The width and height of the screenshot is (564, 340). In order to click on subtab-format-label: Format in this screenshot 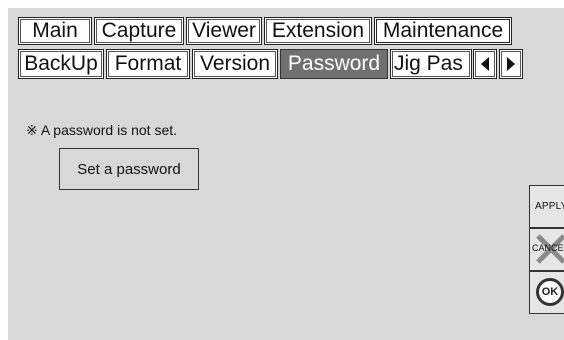, I will do `click(148, 63)`.